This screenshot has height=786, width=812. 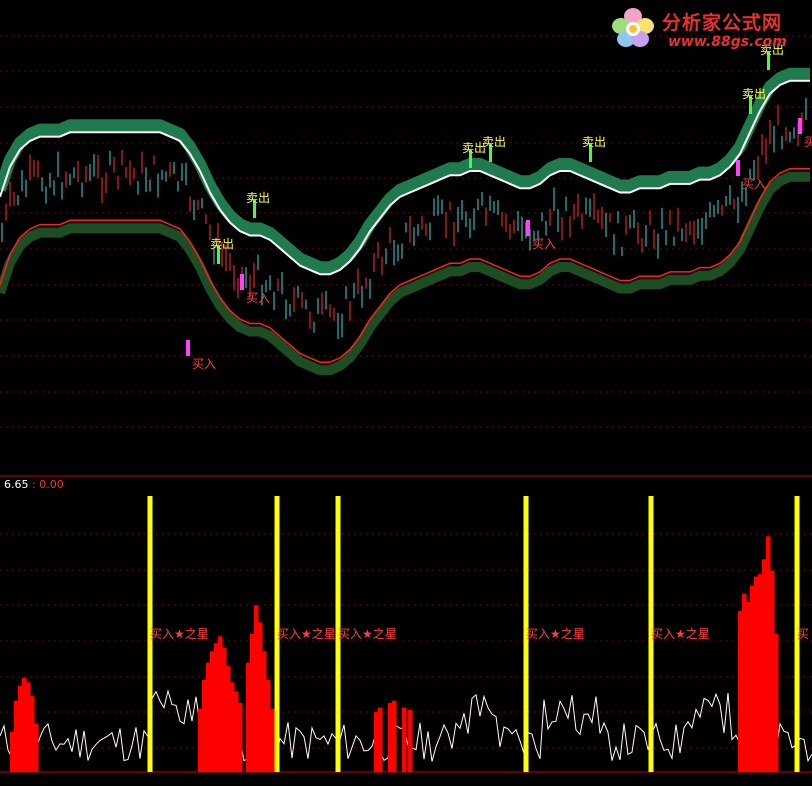 What do you see at coordinates (722, 23) in the screenshot?
I see `logo-title: 分析家公式网` at bounding box center [722, 23].